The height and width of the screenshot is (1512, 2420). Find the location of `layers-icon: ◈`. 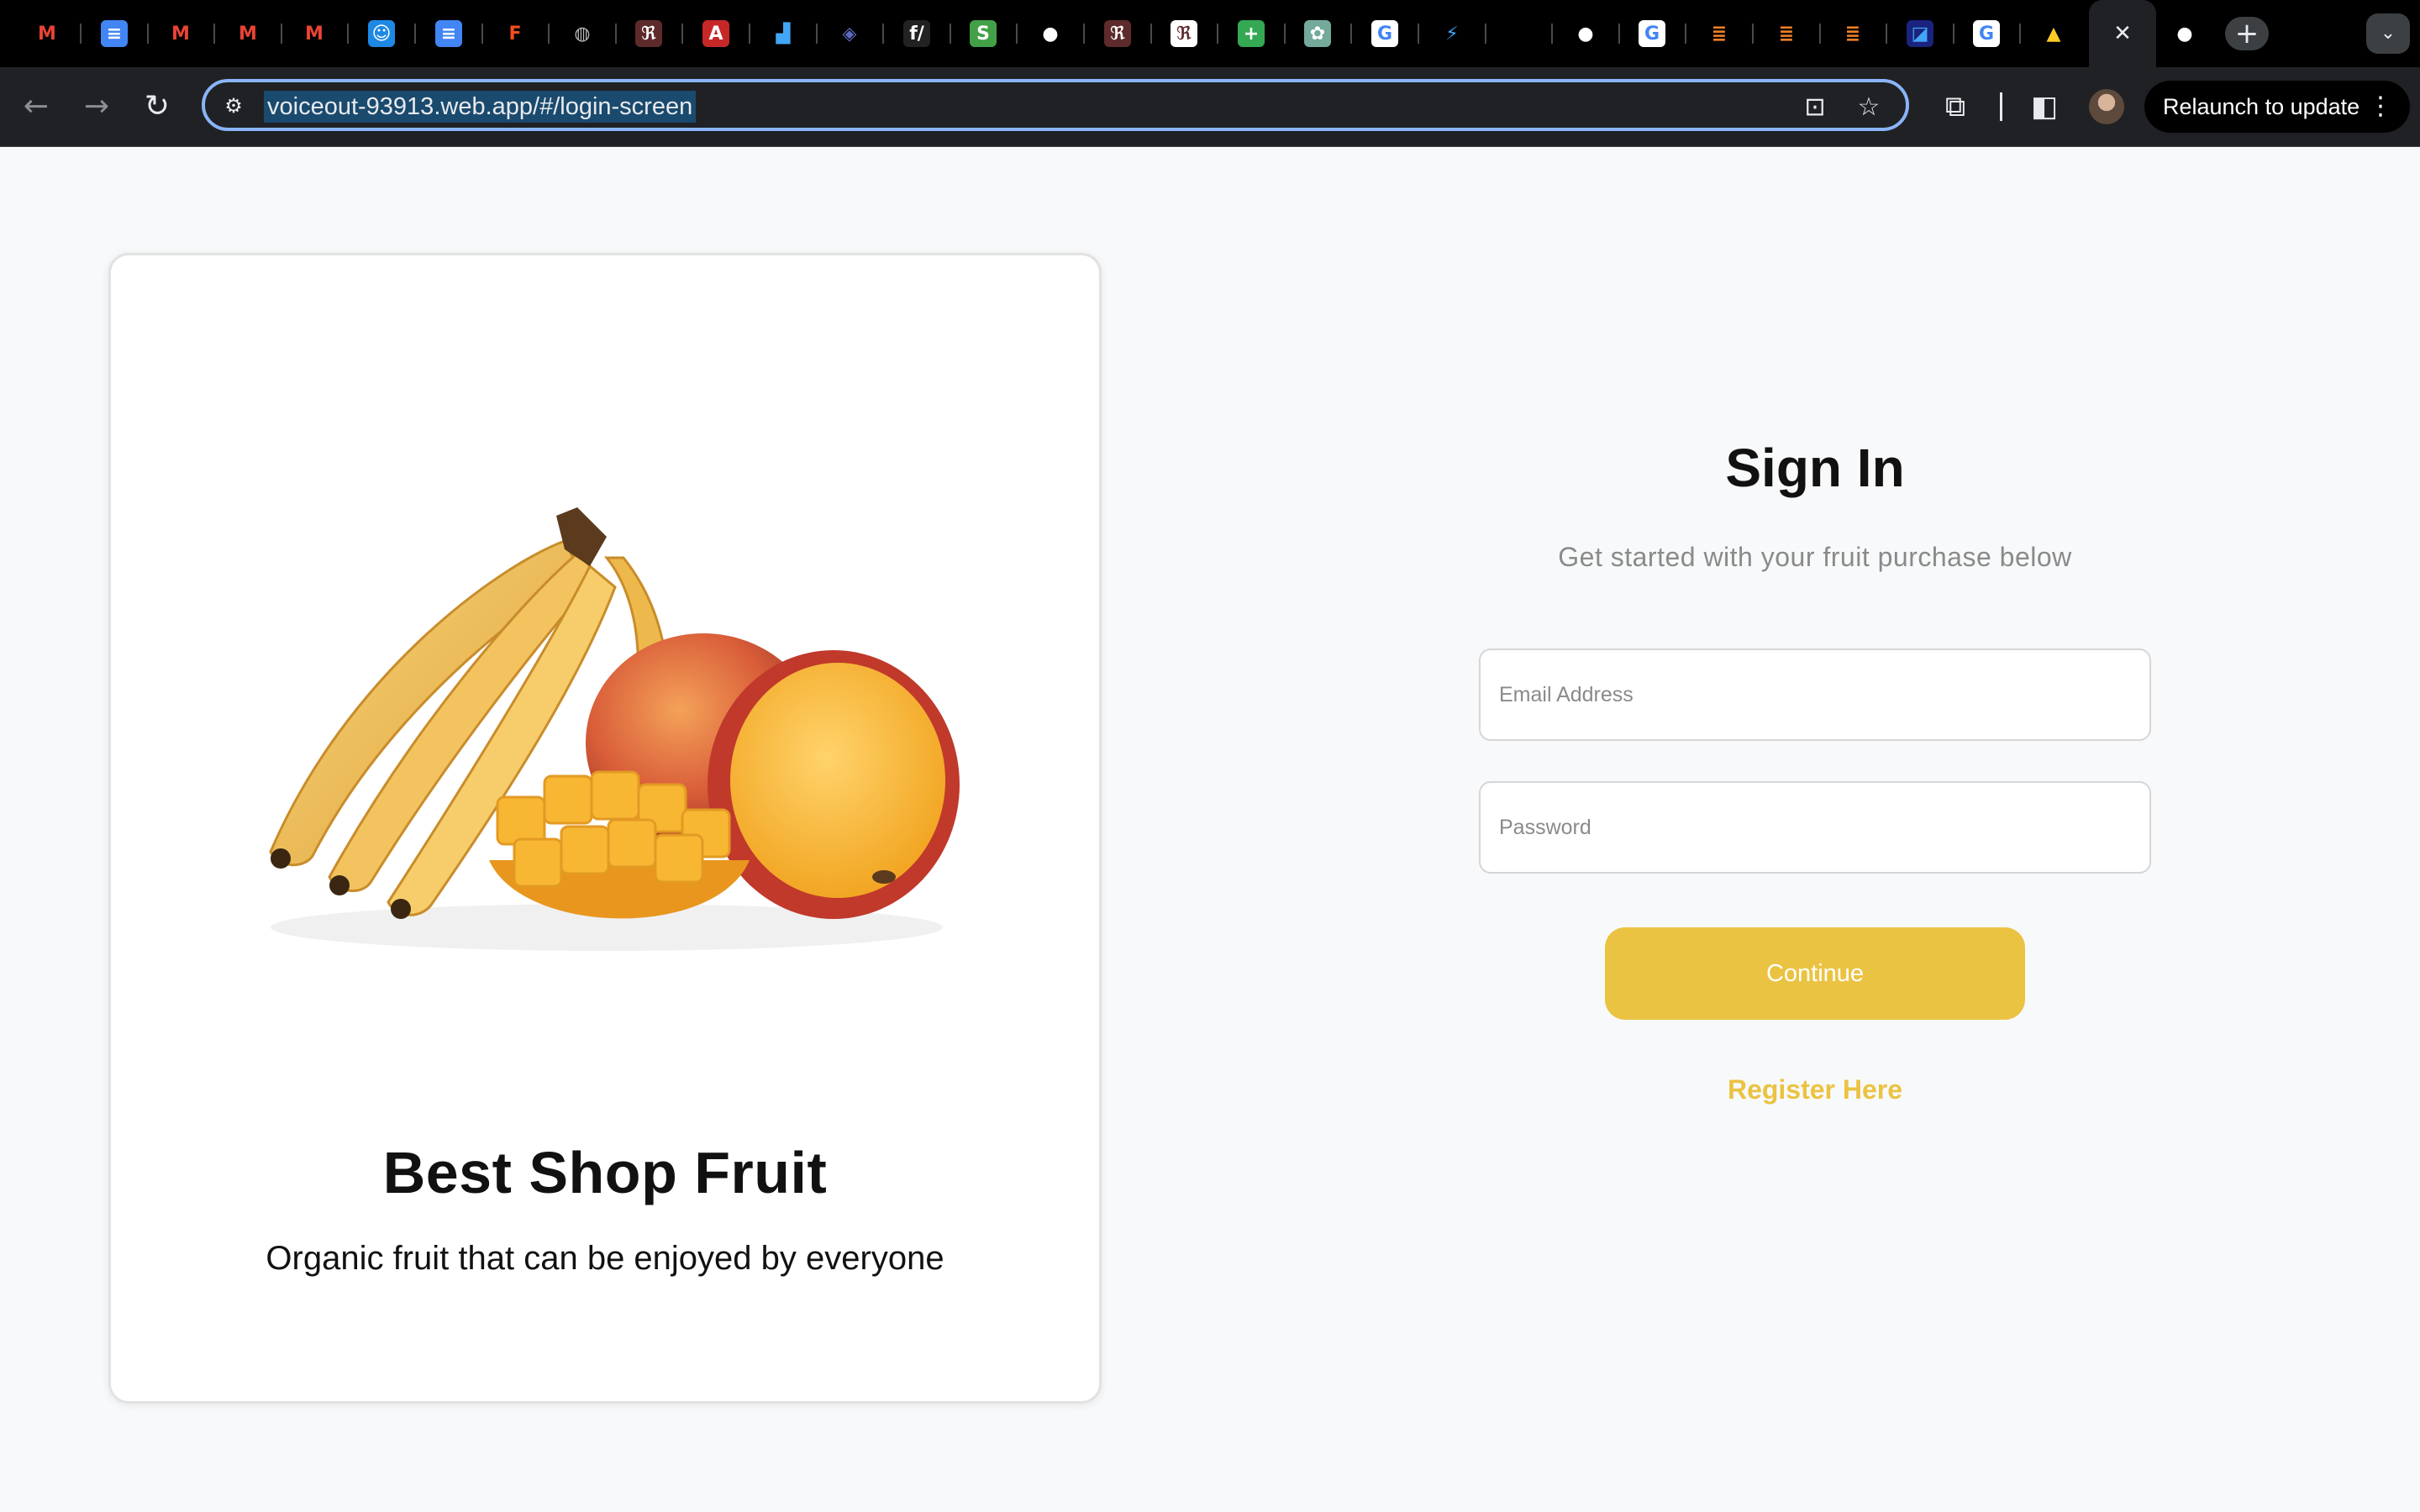

layers-icon: ◈ is located at coordinates (849, 33).